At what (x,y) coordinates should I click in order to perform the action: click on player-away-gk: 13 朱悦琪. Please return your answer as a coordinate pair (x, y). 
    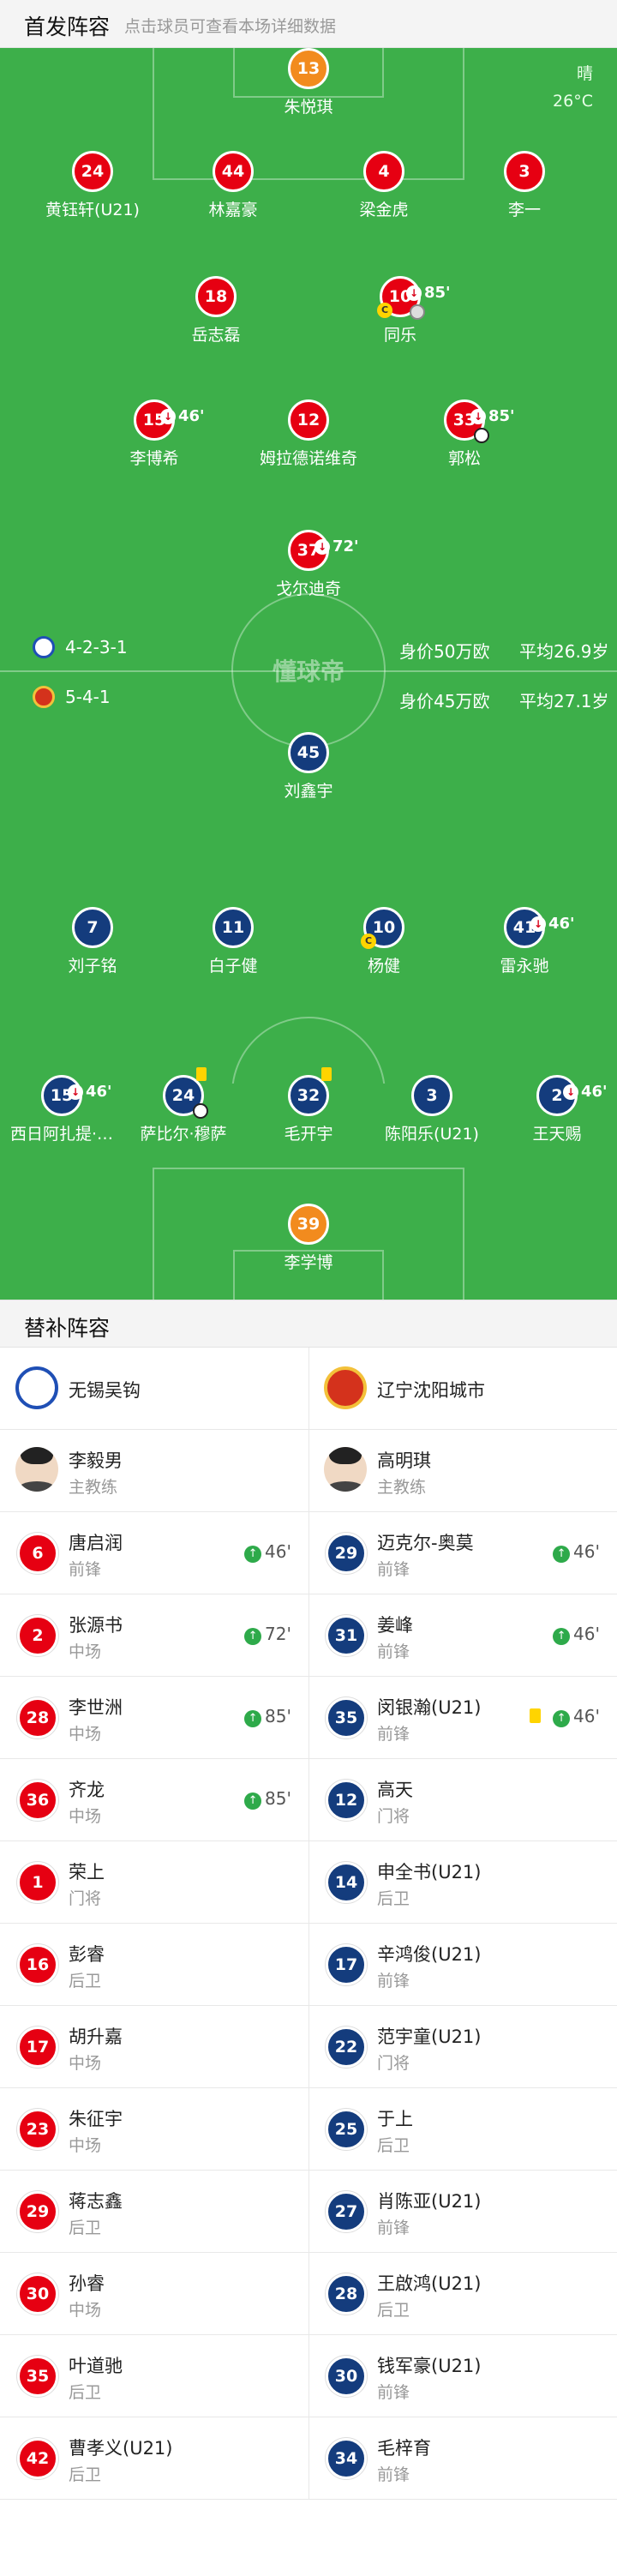
    Looking at the image, I should click on (308, 82).